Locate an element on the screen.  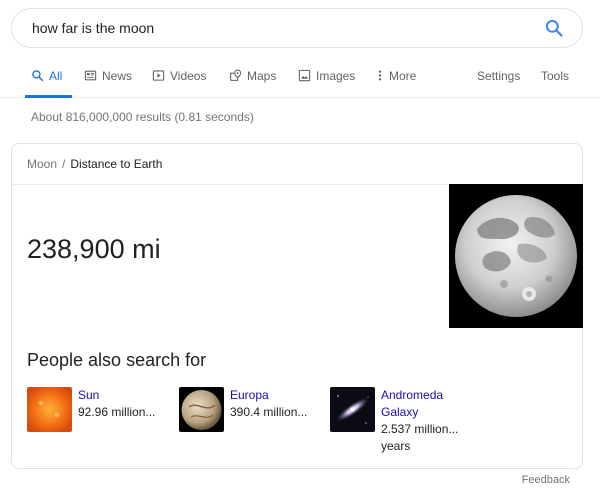
related-item-detail: 2.537 million... years is located at coordinates (420, 437).